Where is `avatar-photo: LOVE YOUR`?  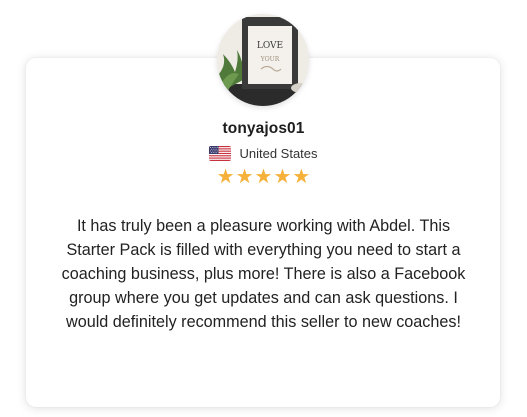 avatar-photo: LOVE YOUR is located at coordinates (263, 60).